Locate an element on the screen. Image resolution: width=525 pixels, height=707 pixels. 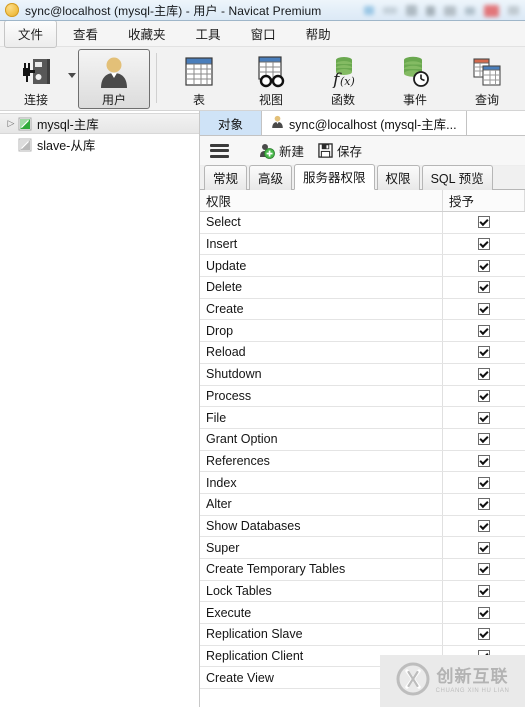
table-row: Create is located at coordinates (362, 309).